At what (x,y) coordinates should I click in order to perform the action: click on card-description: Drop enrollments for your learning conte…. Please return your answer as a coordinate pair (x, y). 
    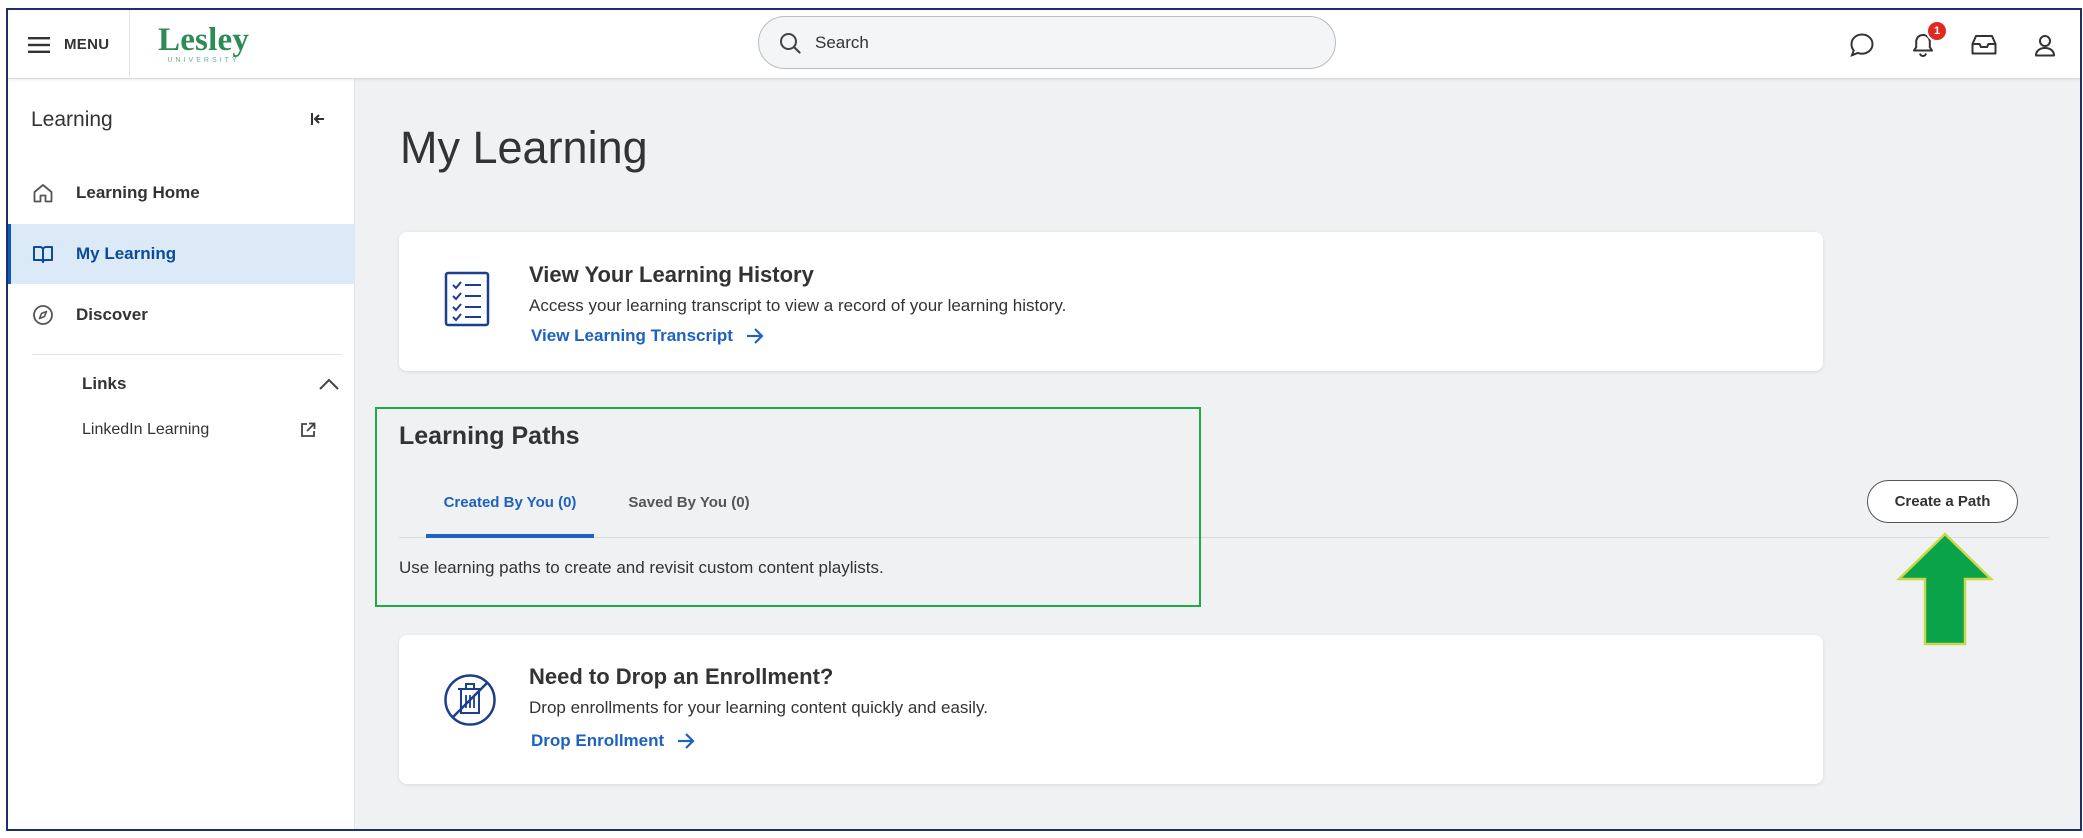
    Looking at the image, I should click on (758, 707).